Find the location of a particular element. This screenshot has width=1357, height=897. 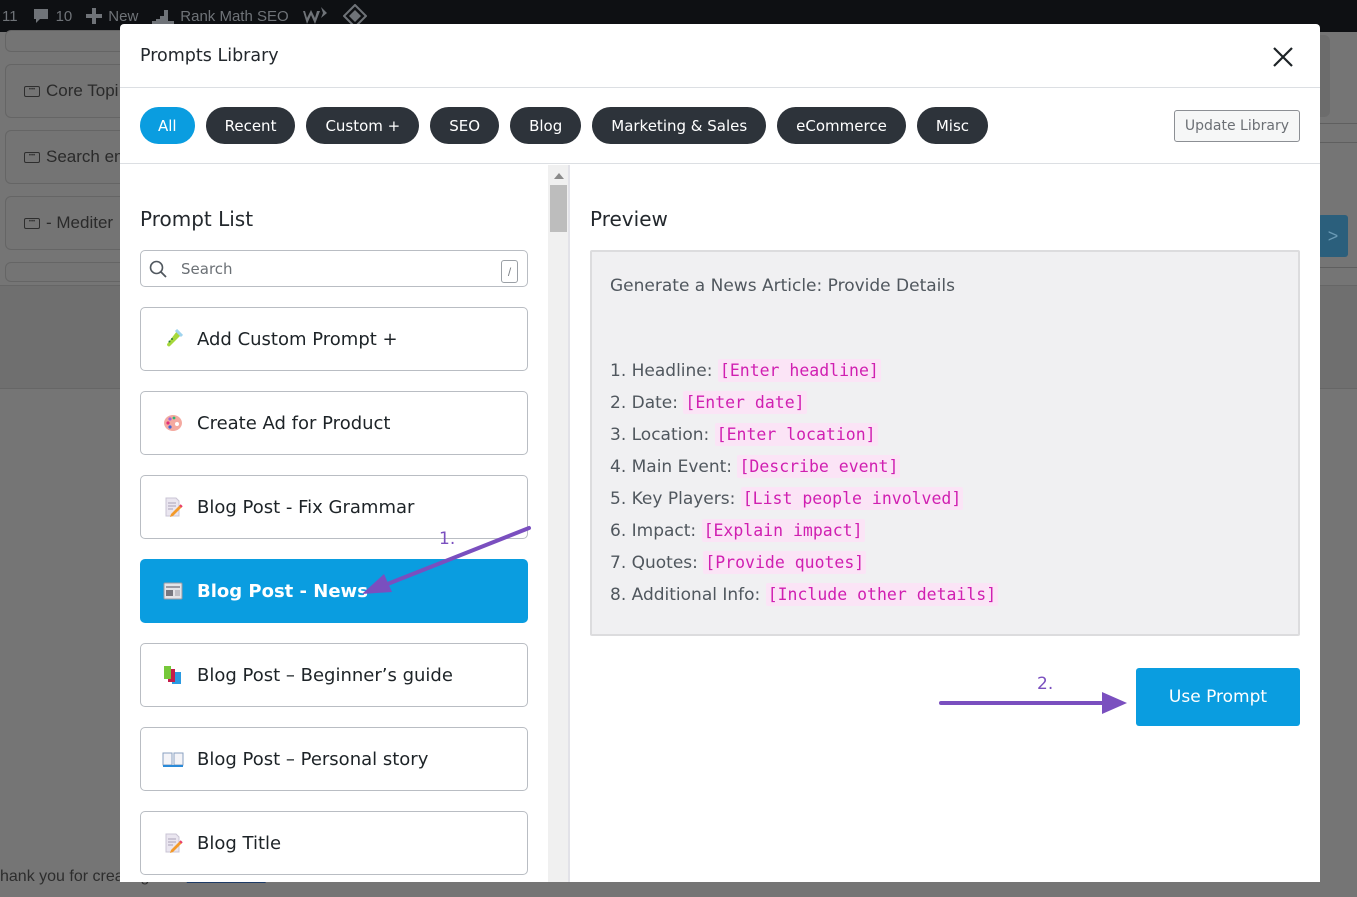

new-label: New is located at coordinates (123, 16).